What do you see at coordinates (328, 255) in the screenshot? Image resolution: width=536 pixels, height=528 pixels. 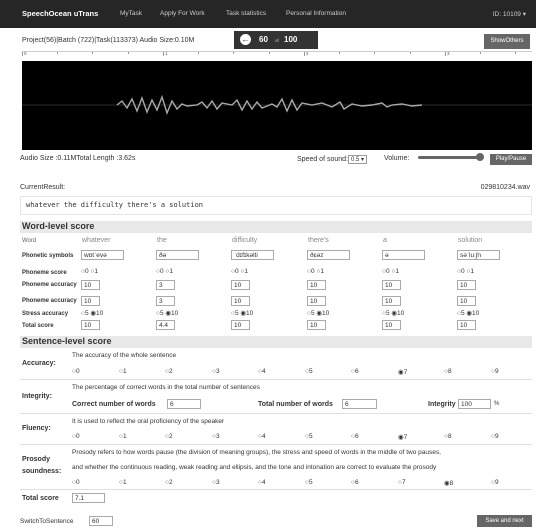 I see `phonetic-input: ðɛəz` at bounding box center [328, 255].